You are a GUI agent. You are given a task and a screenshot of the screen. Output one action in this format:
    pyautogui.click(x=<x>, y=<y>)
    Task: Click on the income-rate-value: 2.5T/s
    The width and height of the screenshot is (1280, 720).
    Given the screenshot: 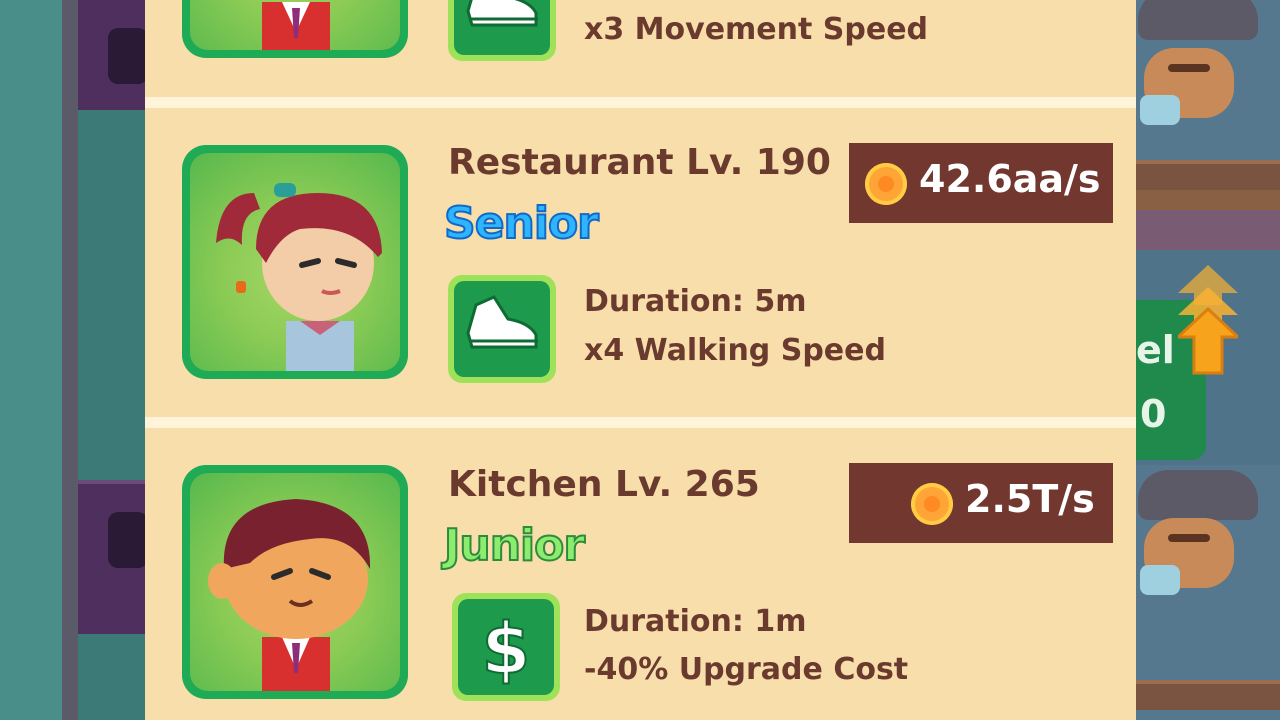 What is the action you would take?
    pyautogui.click(x=1030, y=499)
    